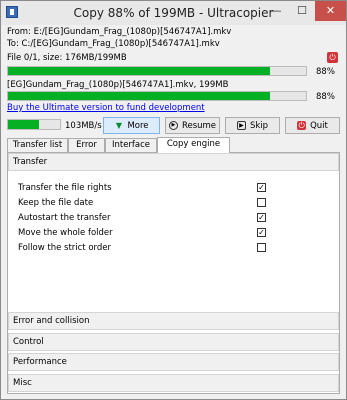 Image resolution: width=347 pixels, height=400 pixels. I want to click on speed-slider-fill, so click(24, 124).